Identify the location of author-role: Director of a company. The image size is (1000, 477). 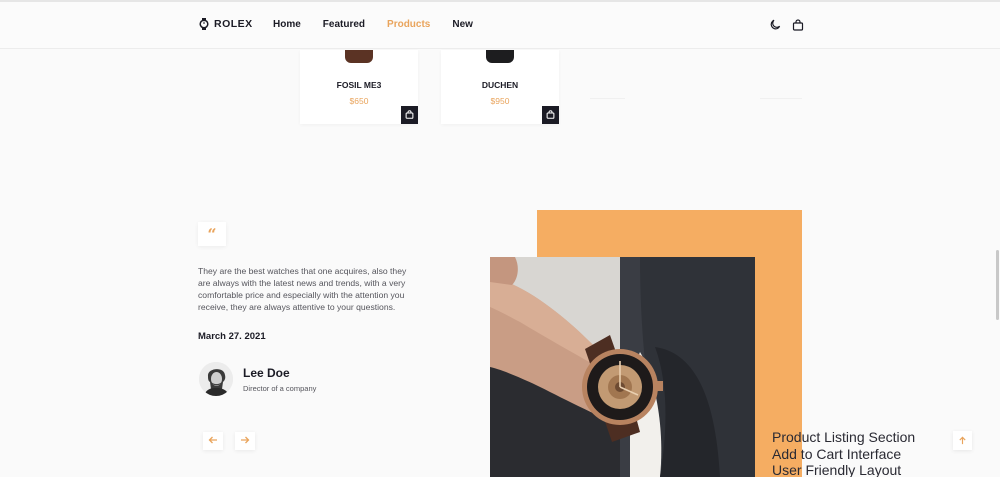
(280, 388).